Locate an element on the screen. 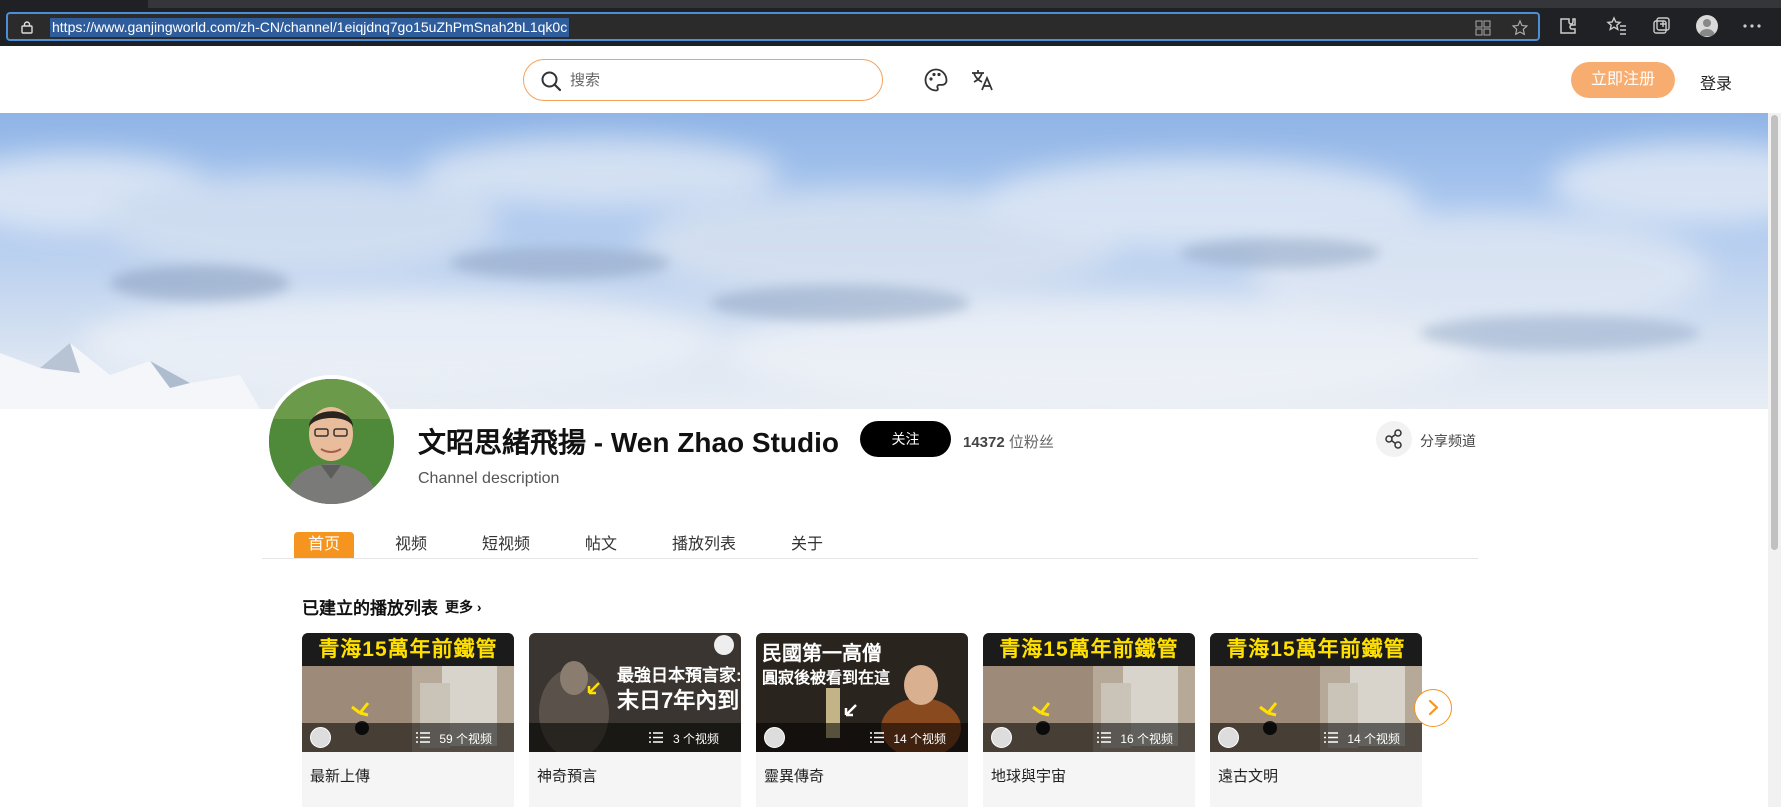  playlist-card: 民國第一高僧 圓寂後被看到在這 14 个视频 靈異傳奇 is located at coordinates (862, 720).